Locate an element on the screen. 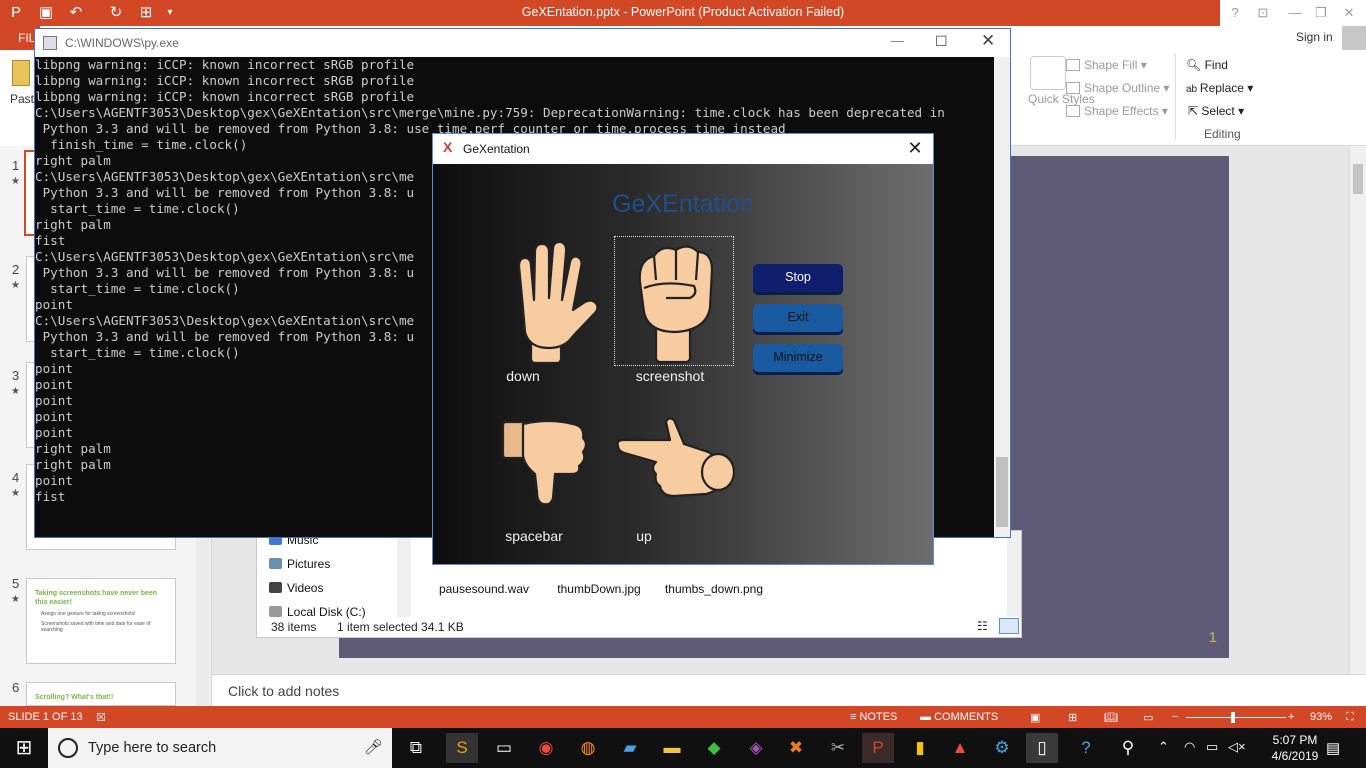 The height and width of the screenshot is (768, 1366). notes-toggle: ≡ NOTES is located at coordinates (873, 717).